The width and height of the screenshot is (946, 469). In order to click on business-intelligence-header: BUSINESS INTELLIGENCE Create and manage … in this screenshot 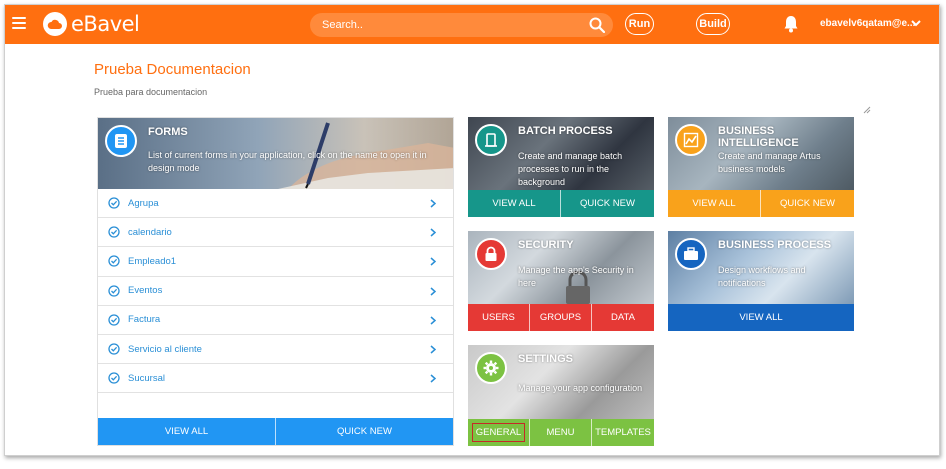, I will do `click(761, 153)`.